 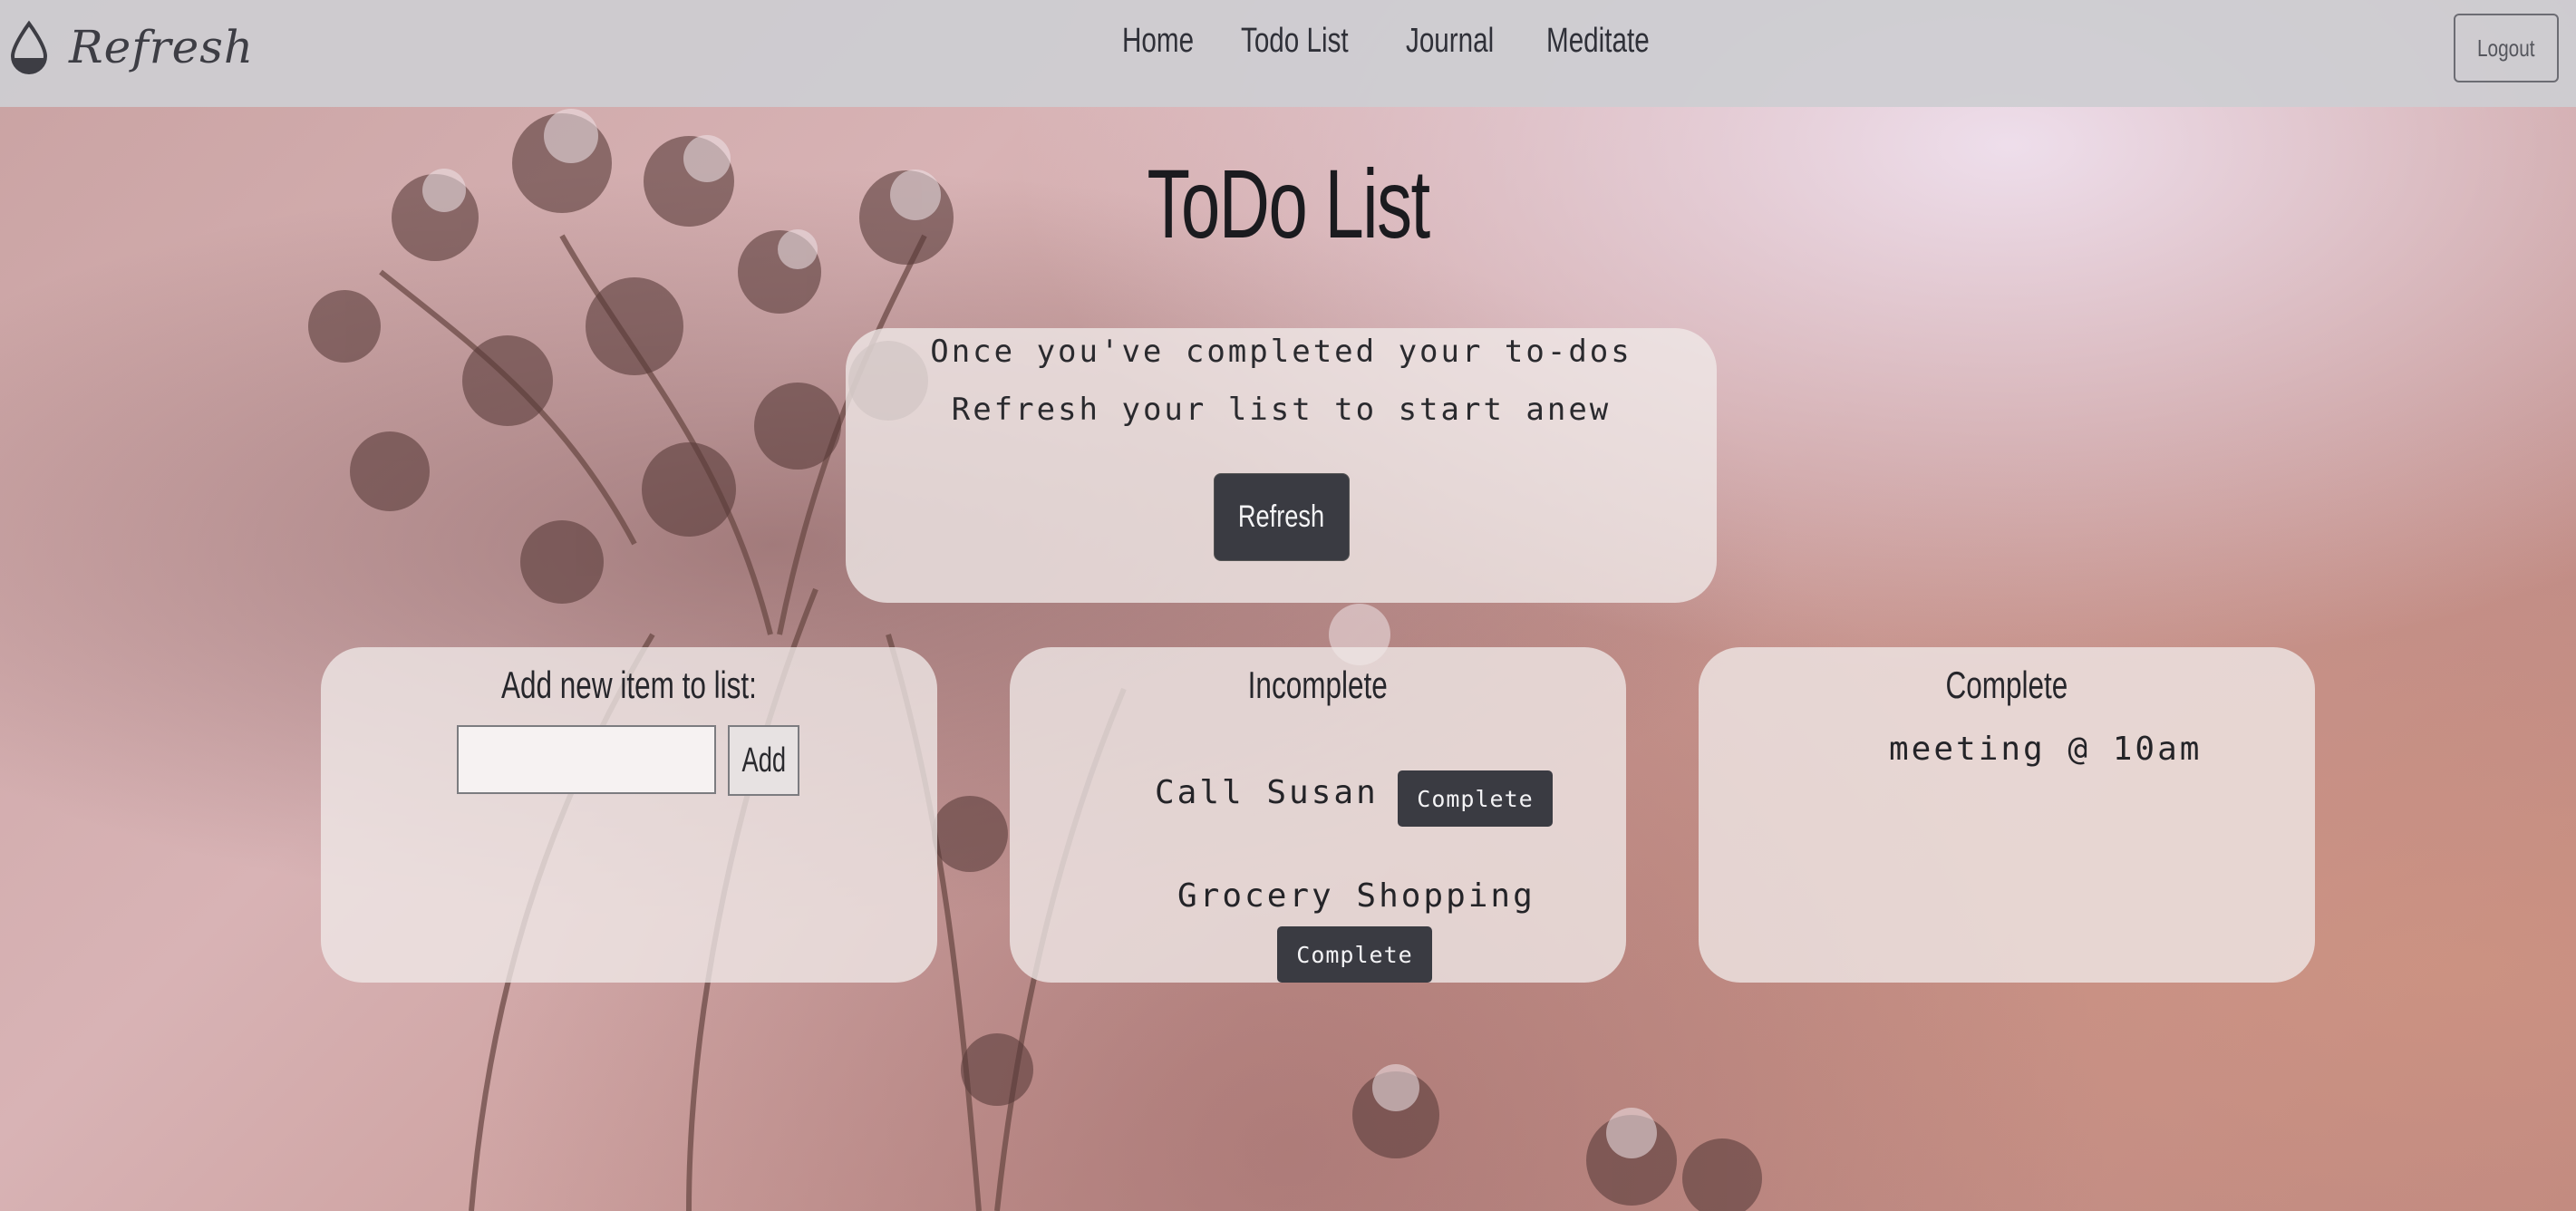 I want to click on refresh-button-label: Refresh, so click(x=1281, y=516).